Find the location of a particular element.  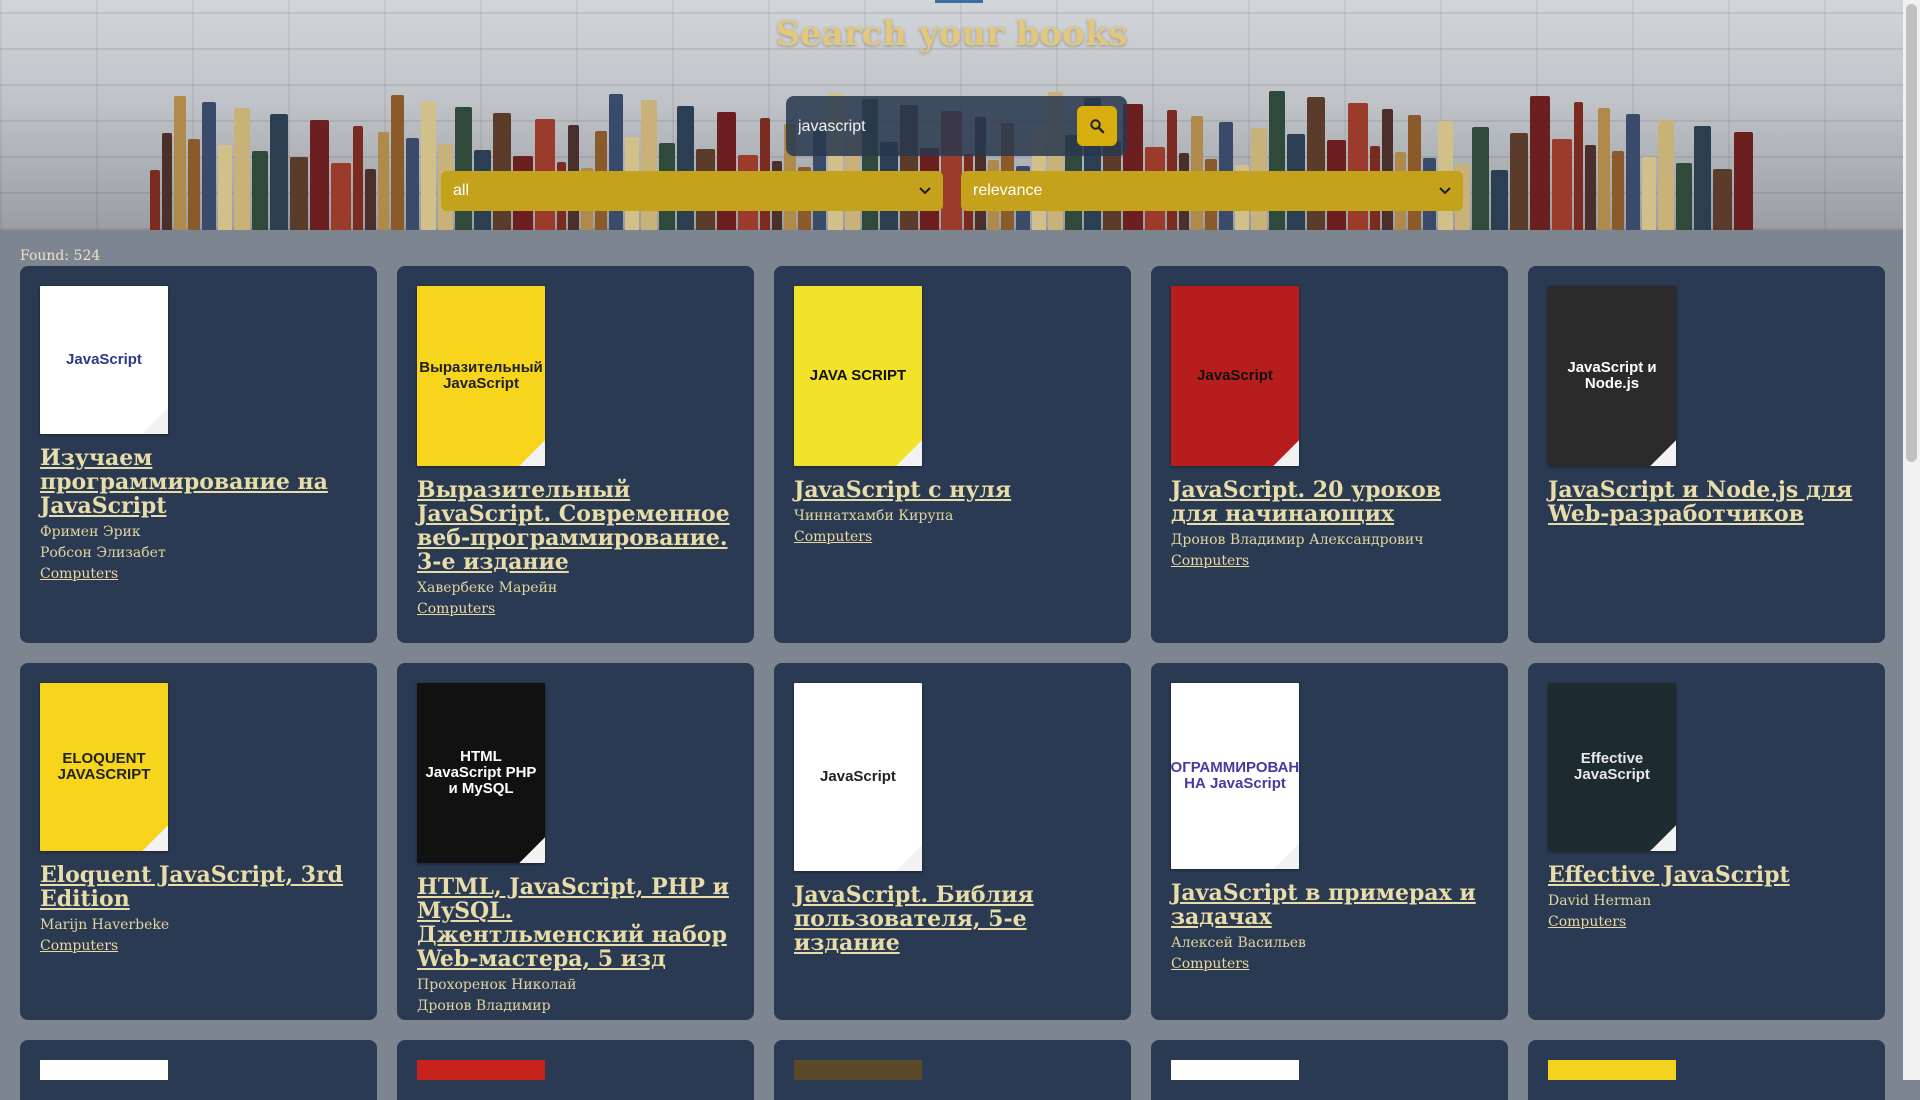

book-cover-image: Effective JavaScript is located at coordinates (1612, 767).